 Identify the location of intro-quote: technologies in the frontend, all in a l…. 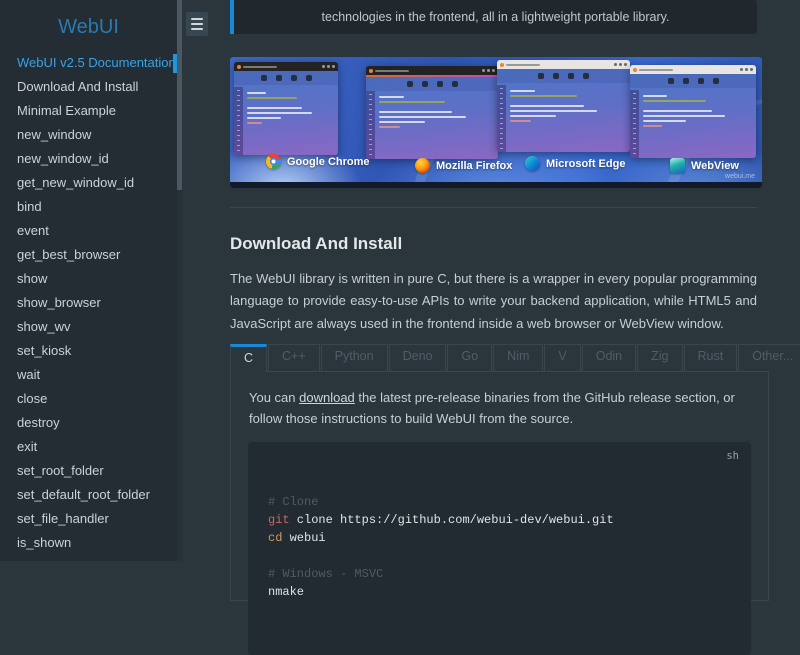
(493, 17).